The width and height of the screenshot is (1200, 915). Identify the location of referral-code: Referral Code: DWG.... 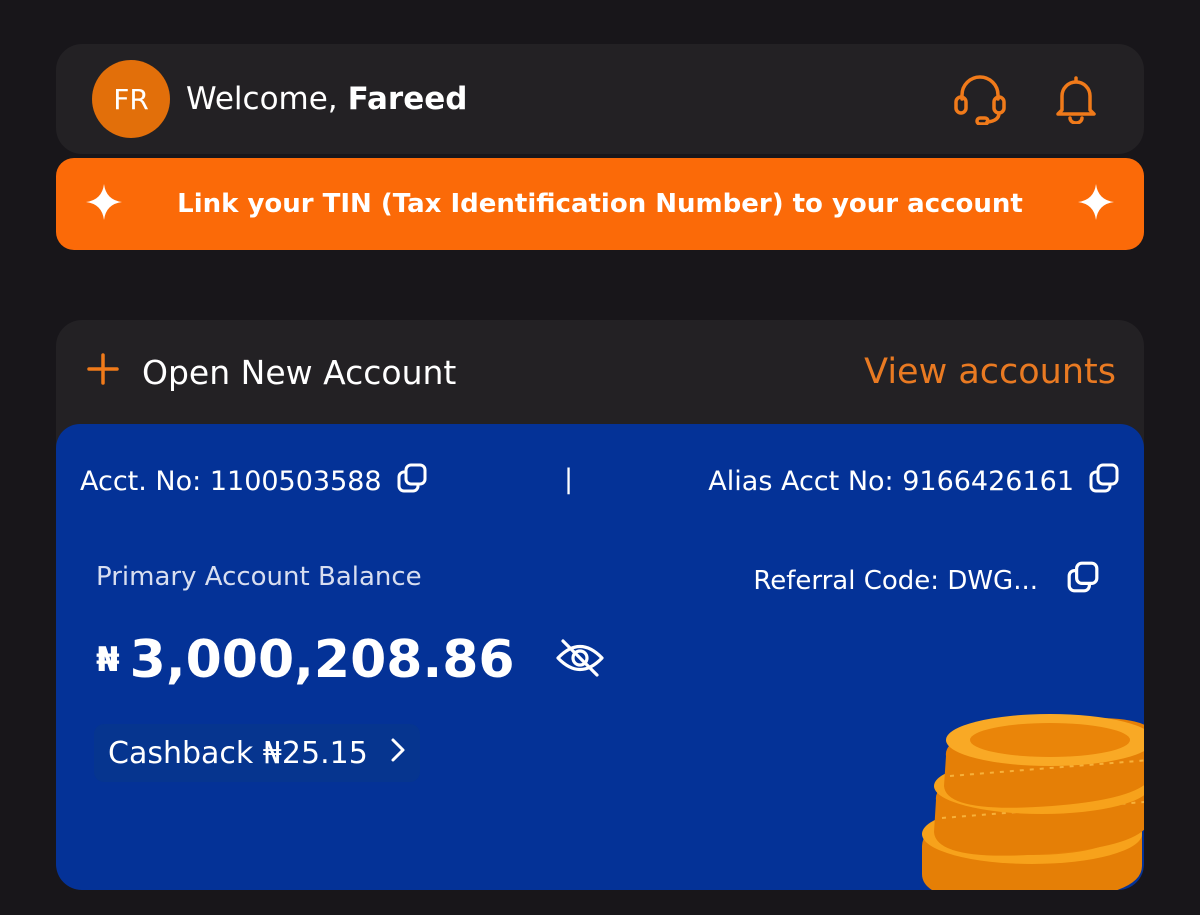
(926, 580).